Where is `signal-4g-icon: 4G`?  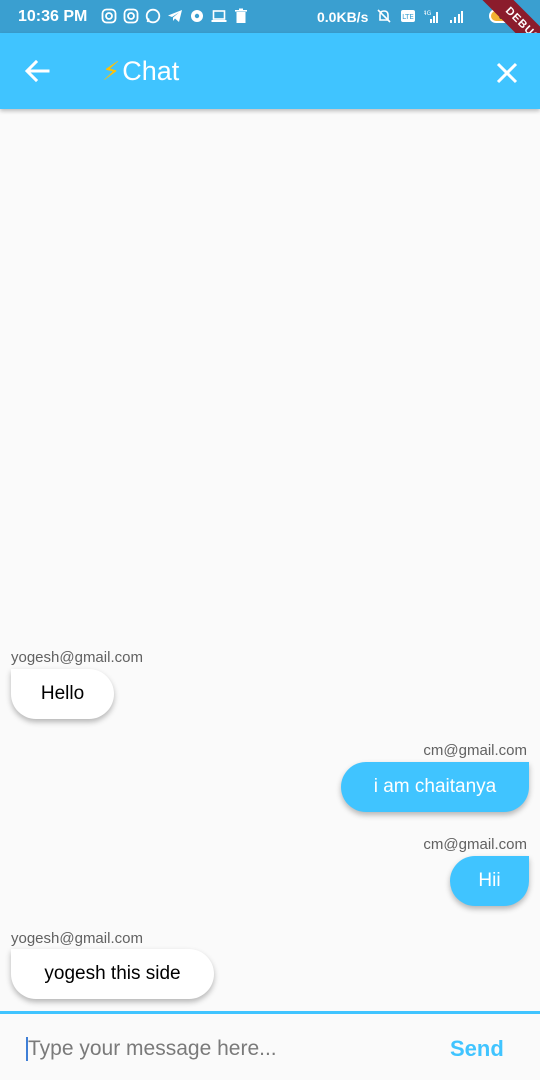
signal-4g-icon: 4G is located at coordinates (431, 16).